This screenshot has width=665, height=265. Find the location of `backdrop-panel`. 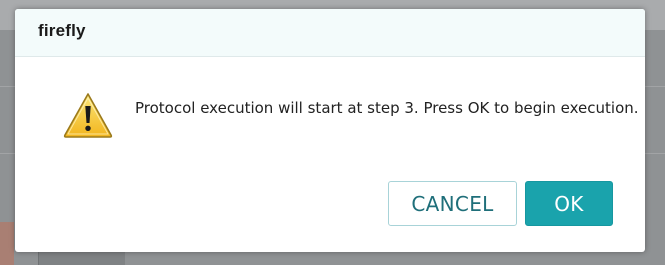

backdrop-panel is located at coordinates (81, 258).